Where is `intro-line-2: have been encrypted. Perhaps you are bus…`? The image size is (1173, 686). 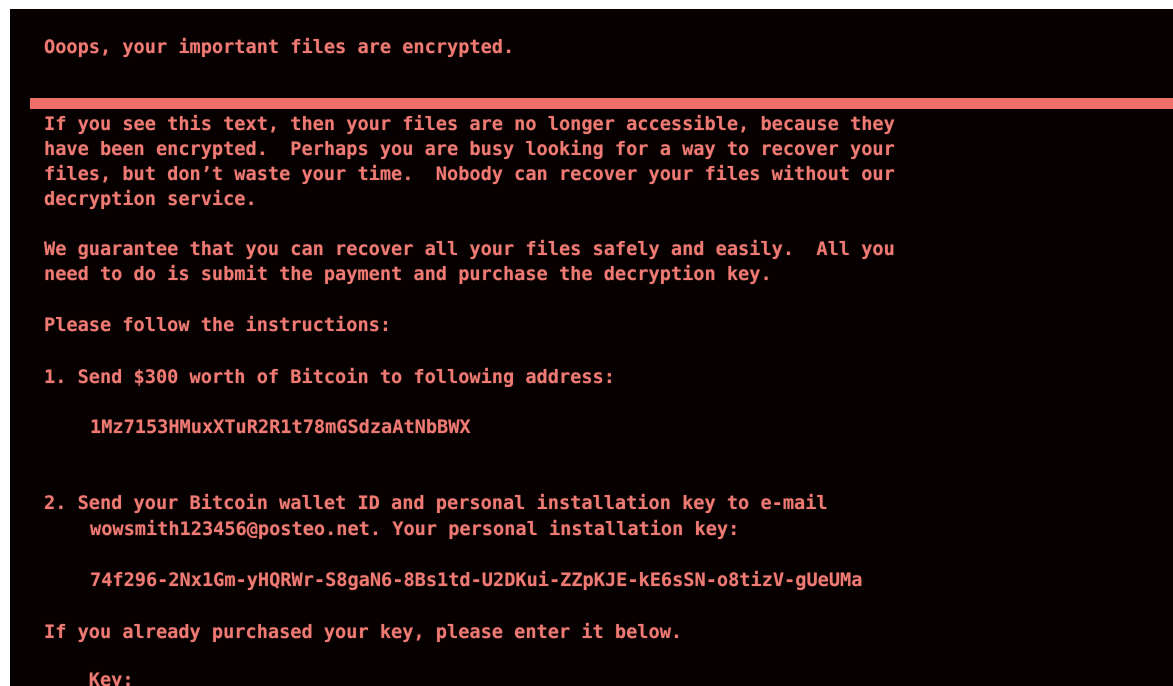 intro-line-2: have been encrypted. Perhaps you are bus… is located at coordinates (469, 149).